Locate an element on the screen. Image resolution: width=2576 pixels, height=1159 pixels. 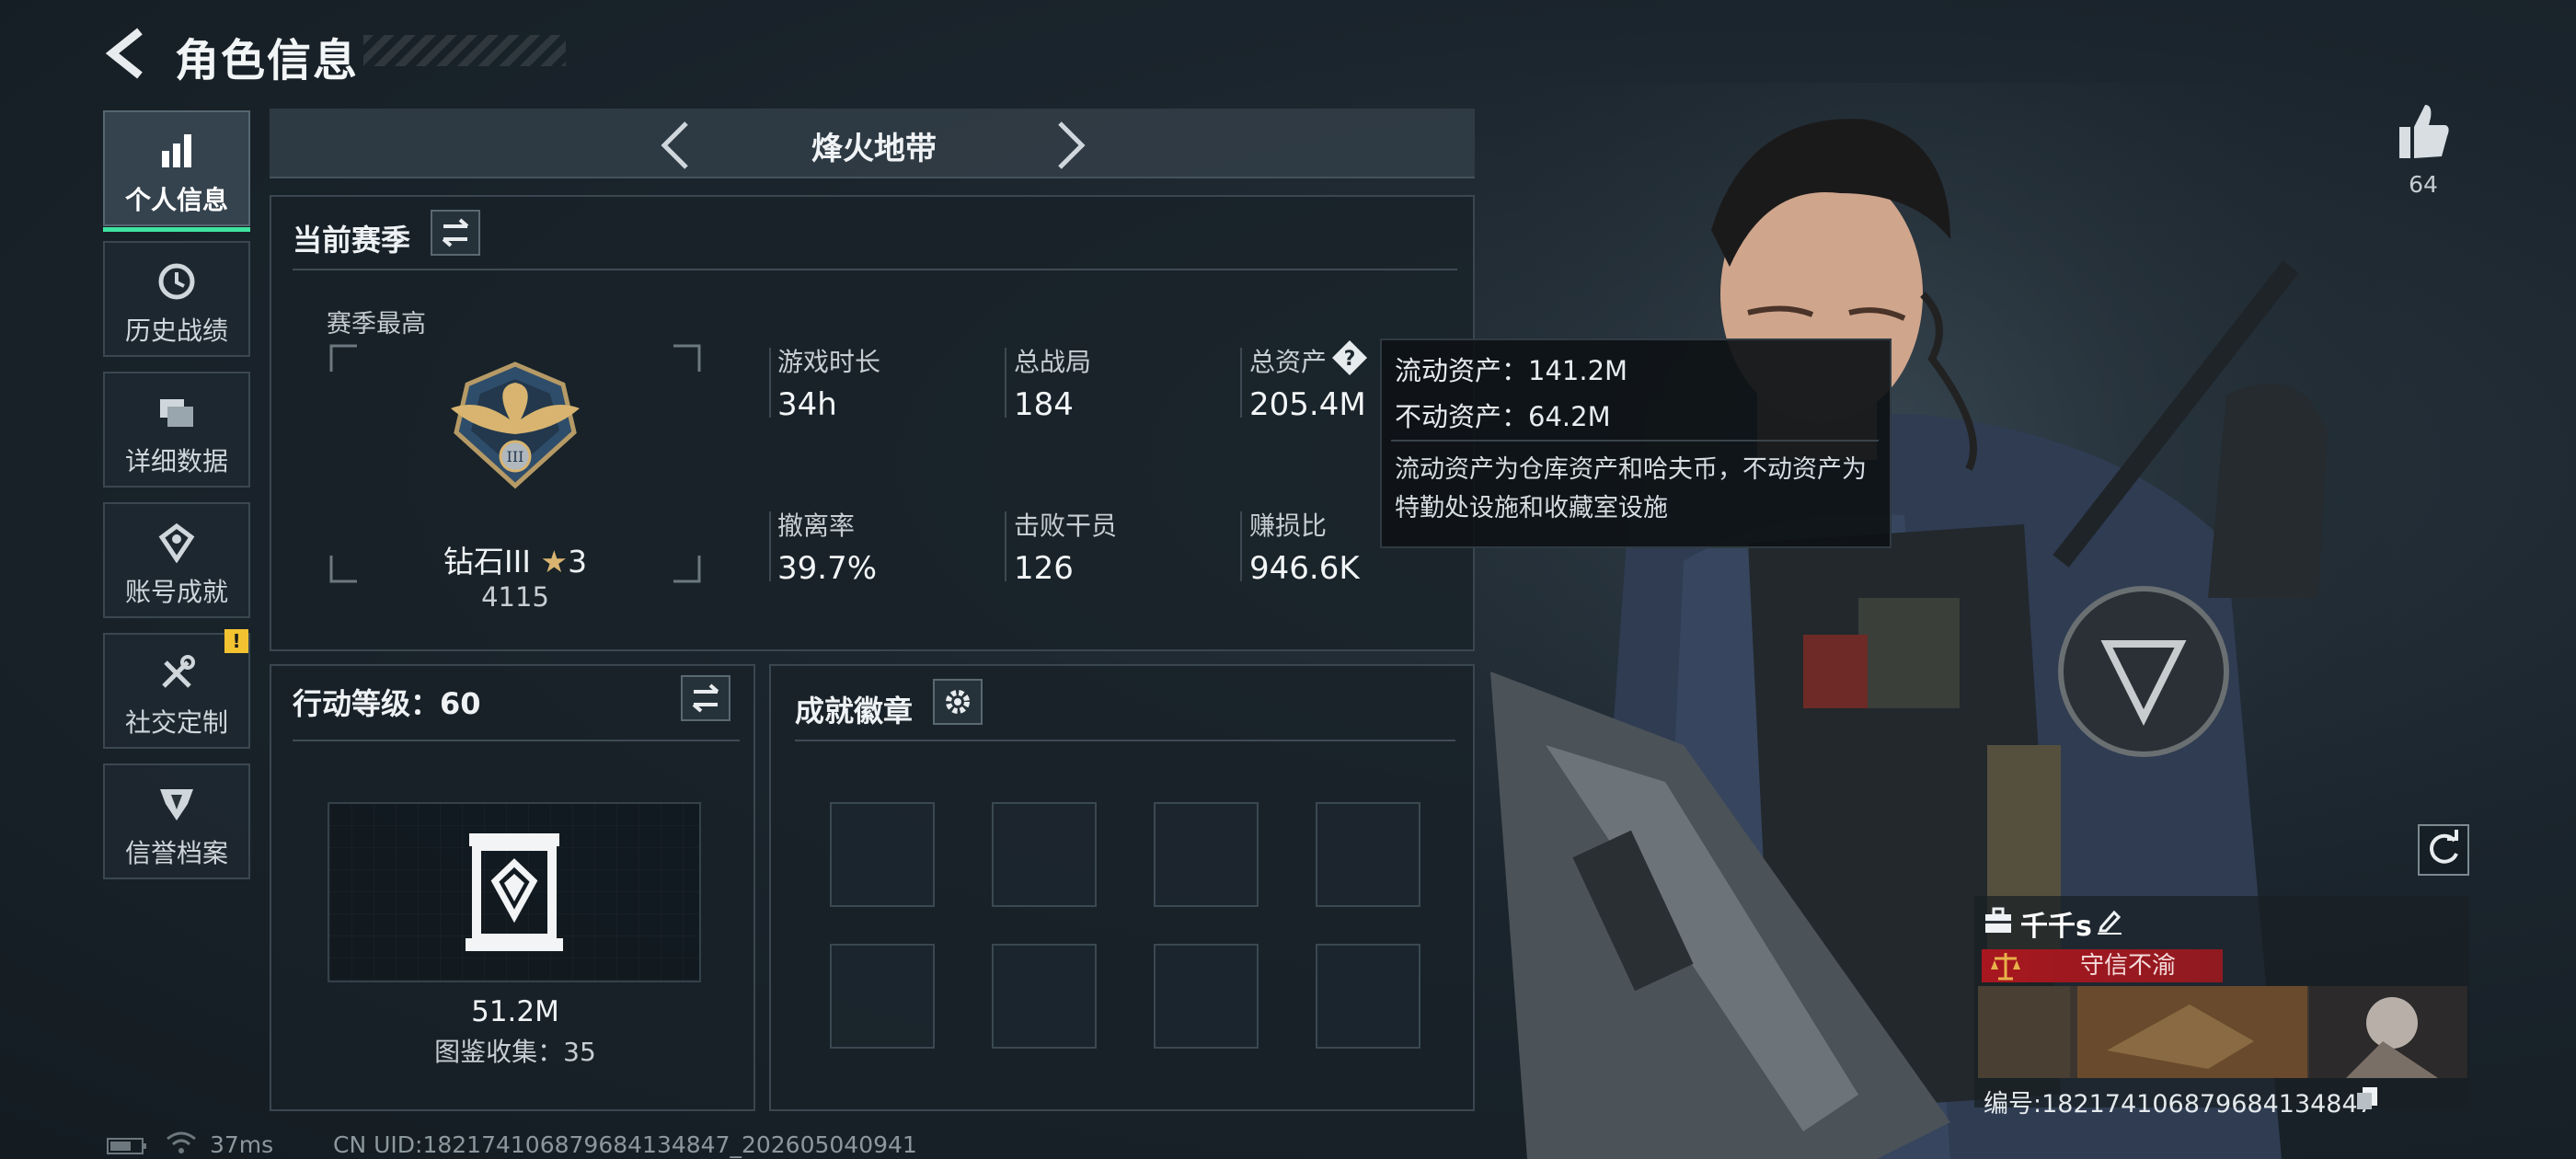
ping-readout: 37ms is located at coordinates (242, 1144).